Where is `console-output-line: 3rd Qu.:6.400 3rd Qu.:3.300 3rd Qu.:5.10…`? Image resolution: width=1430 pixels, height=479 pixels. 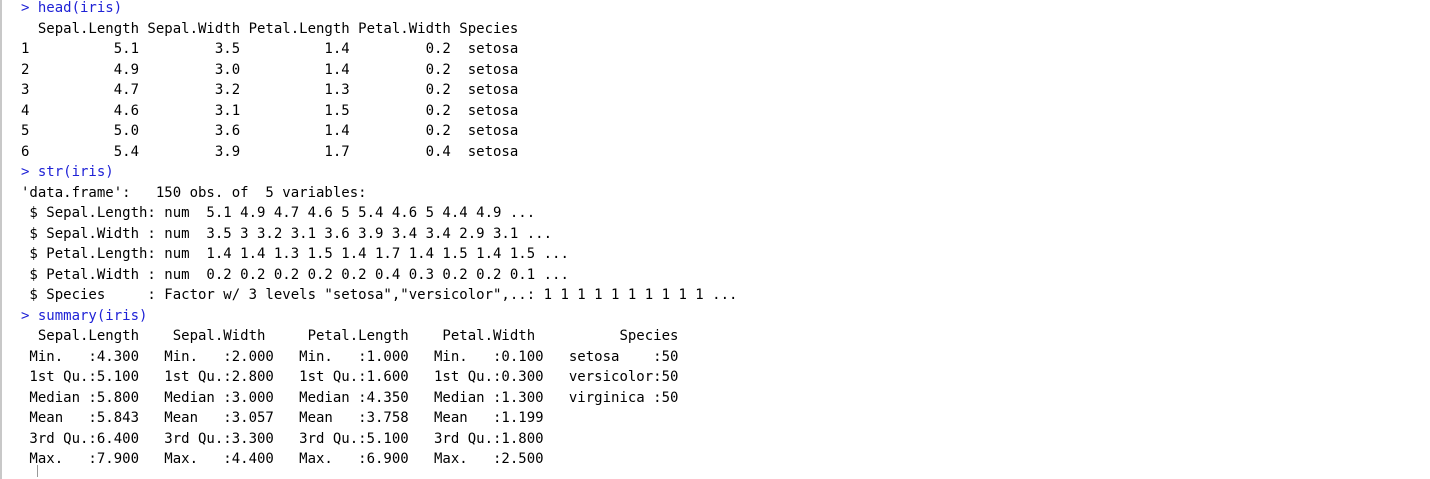
console-output-line: 3rd Qu.:6.400 3rd Qu.:3.300 3rd Qu.:5.10… is located at coordinates (358, 438).